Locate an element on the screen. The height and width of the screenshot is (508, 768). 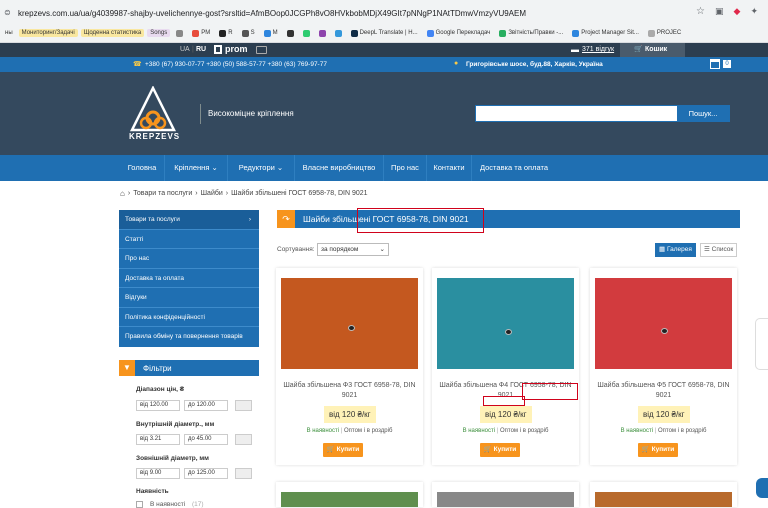
outer-to-input: до 125.00 is located at coordinates (206, 473).